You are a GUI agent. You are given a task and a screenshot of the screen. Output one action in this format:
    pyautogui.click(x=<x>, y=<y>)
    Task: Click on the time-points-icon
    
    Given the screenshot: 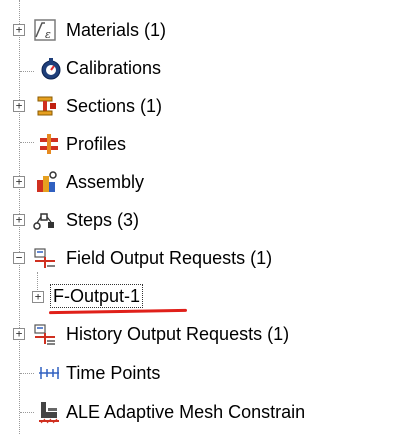 What is the action you would take?
    pyautogui.click(x=49, y=373)
    